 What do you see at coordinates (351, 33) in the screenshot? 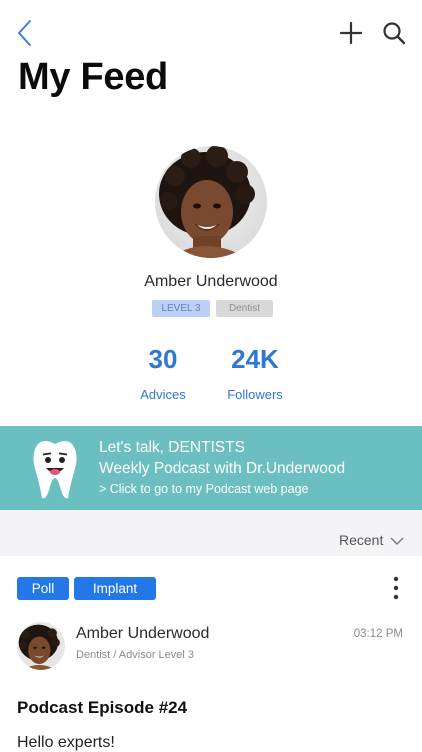
I see `plus-icon` at bounding box center [351, 33].